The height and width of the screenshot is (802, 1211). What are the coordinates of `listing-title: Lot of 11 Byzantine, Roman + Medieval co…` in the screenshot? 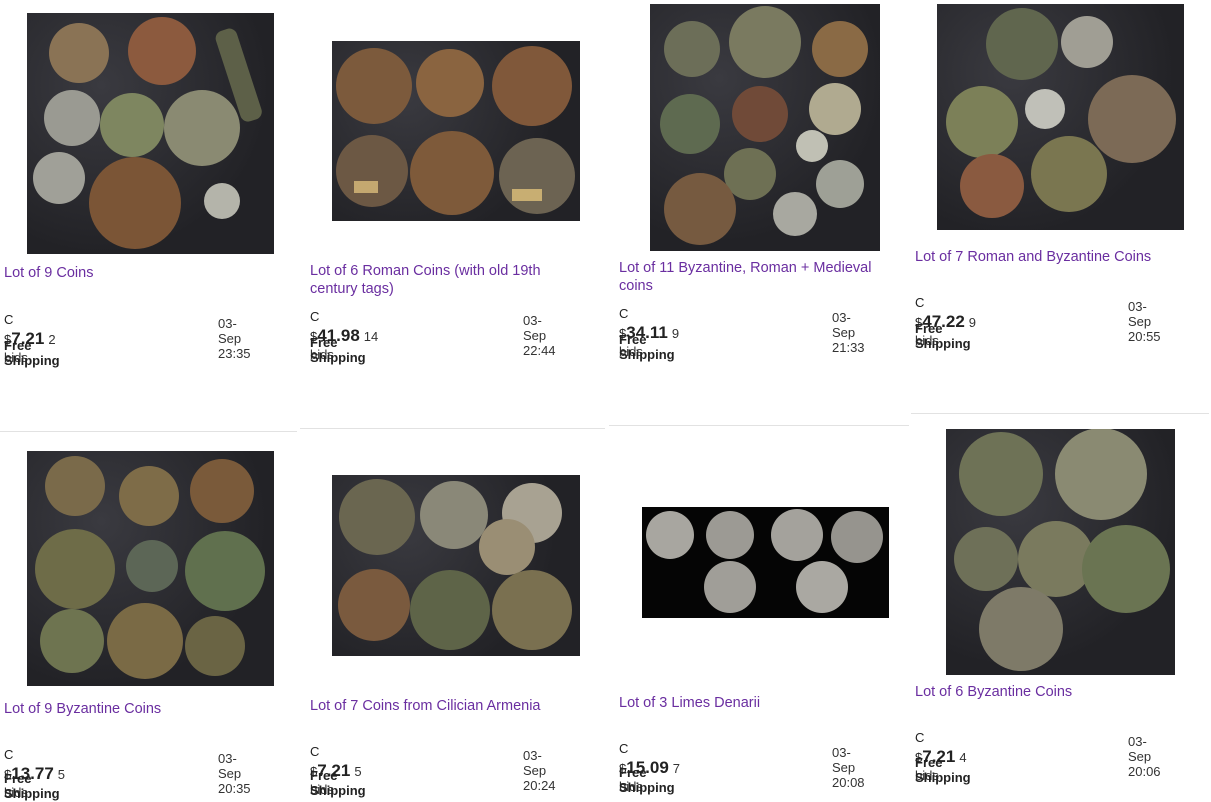 It's located at (759, 277).